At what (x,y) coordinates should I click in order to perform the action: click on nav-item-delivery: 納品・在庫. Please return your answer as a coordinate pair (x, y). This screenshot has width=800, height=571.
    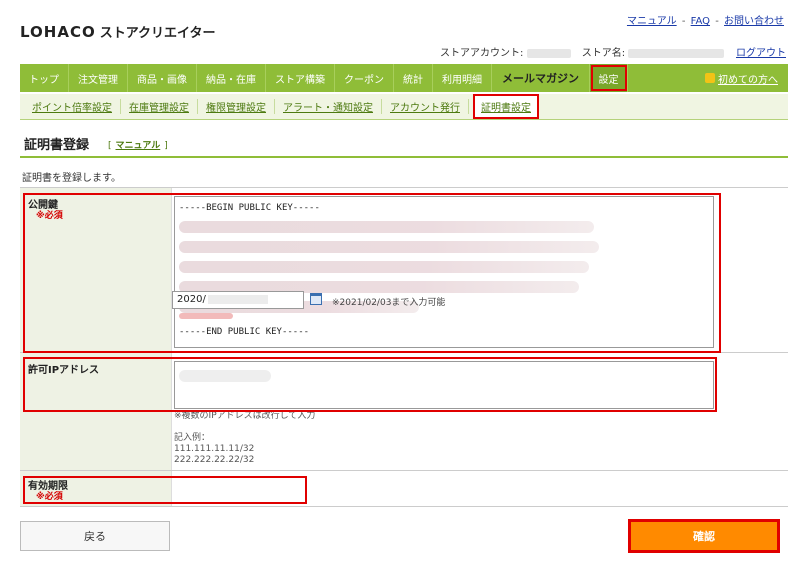
    Looking at the image, I should click on (231, 78).